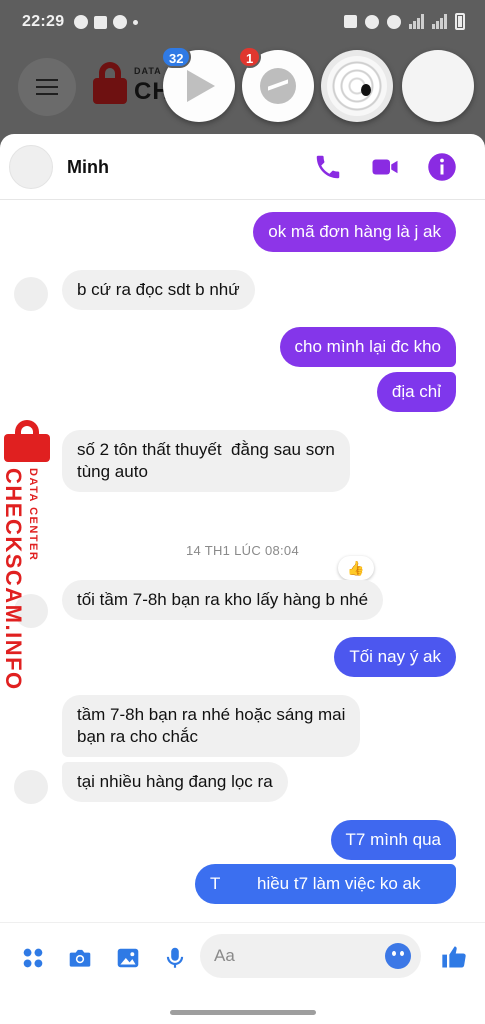 This screenshot has width=485, height=1024. I want to click on message-outgoing: ok mã đơn hàng là j ak, so click(354, 232).